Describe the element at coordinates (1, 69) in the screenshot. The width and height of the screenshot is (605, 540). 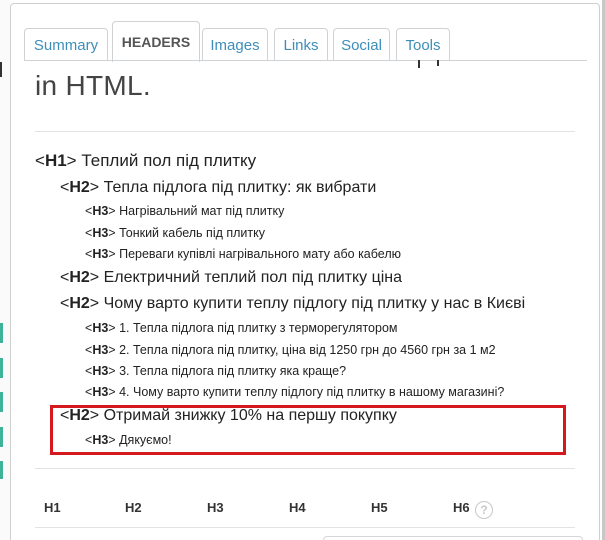
I see `left-edge-mark` at that location.